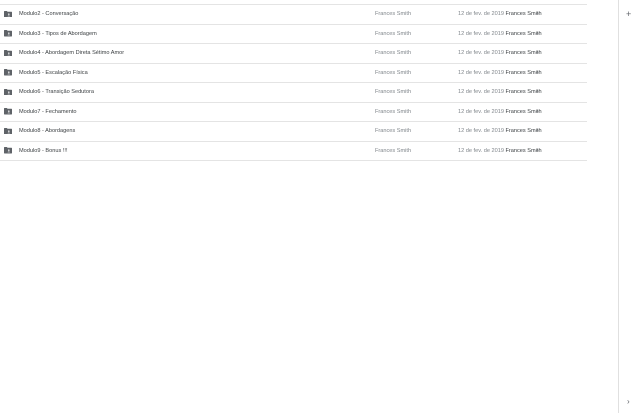 The height and width of the screenshot is (413, 640). Describe the element at coordinates (71, 53) in the screenshot. I see `file-name: Modulo4 - Abordagem Direta Sétimo Amor` at that location.